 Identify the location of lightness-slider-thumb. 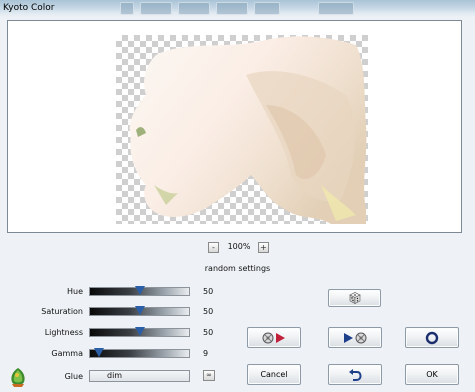
(139, 331).